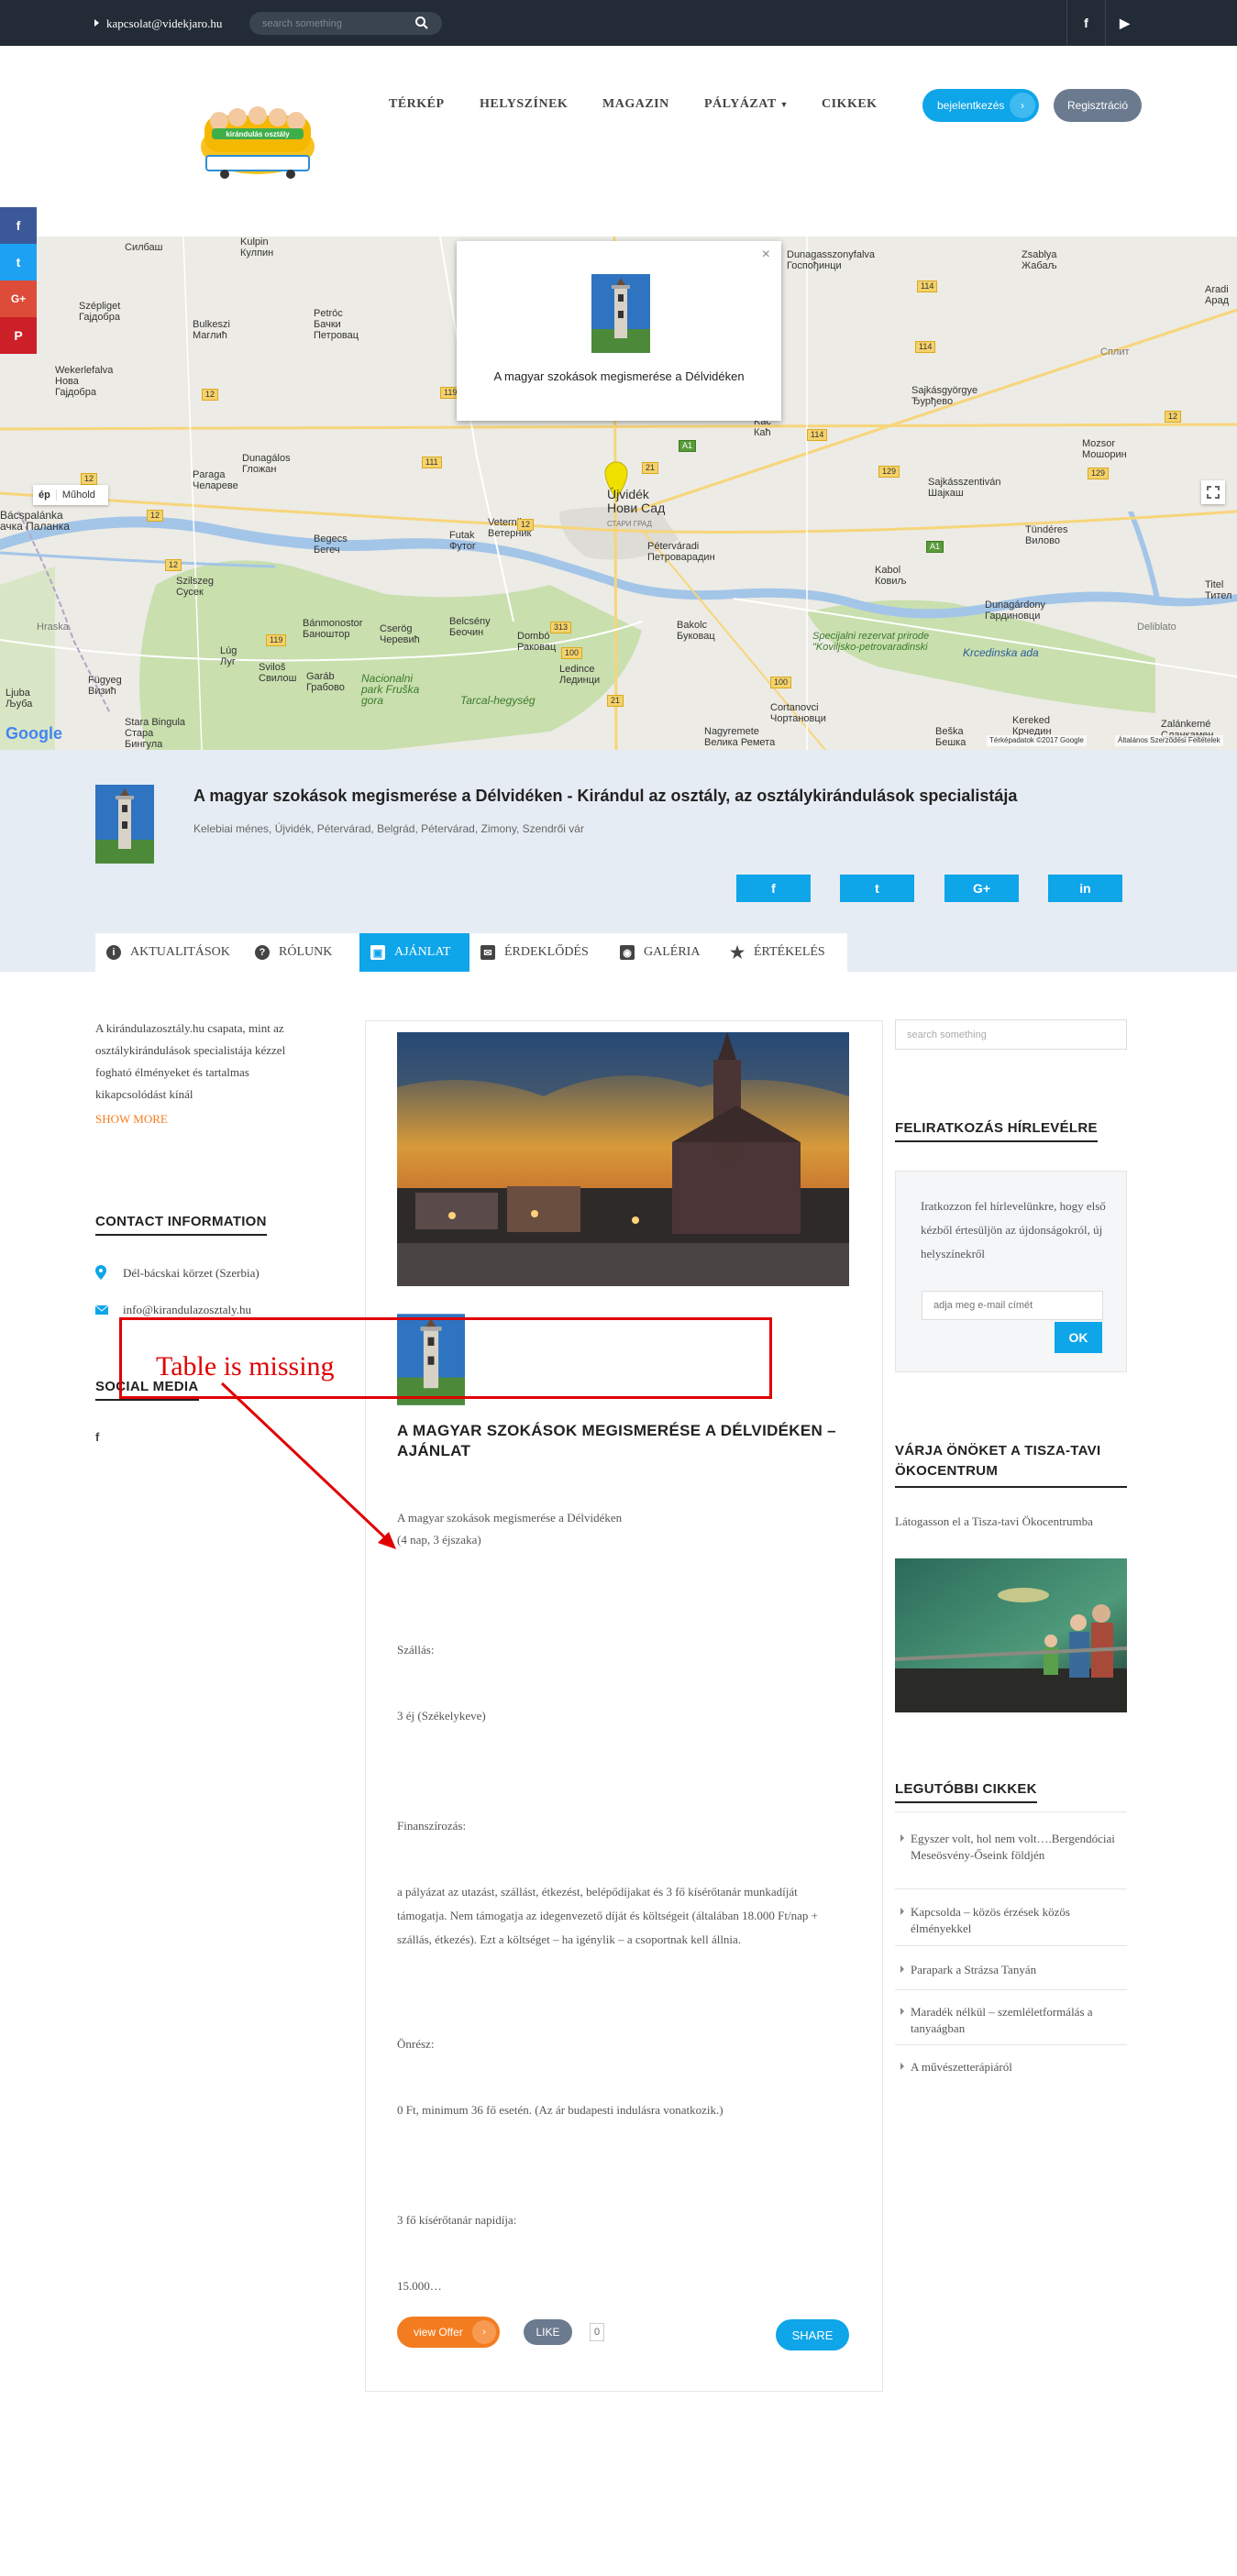 The width and height of the screenshot is (1237, 2576). I want to click on view-offer-button: view Offer ›, so click(449, 2332).